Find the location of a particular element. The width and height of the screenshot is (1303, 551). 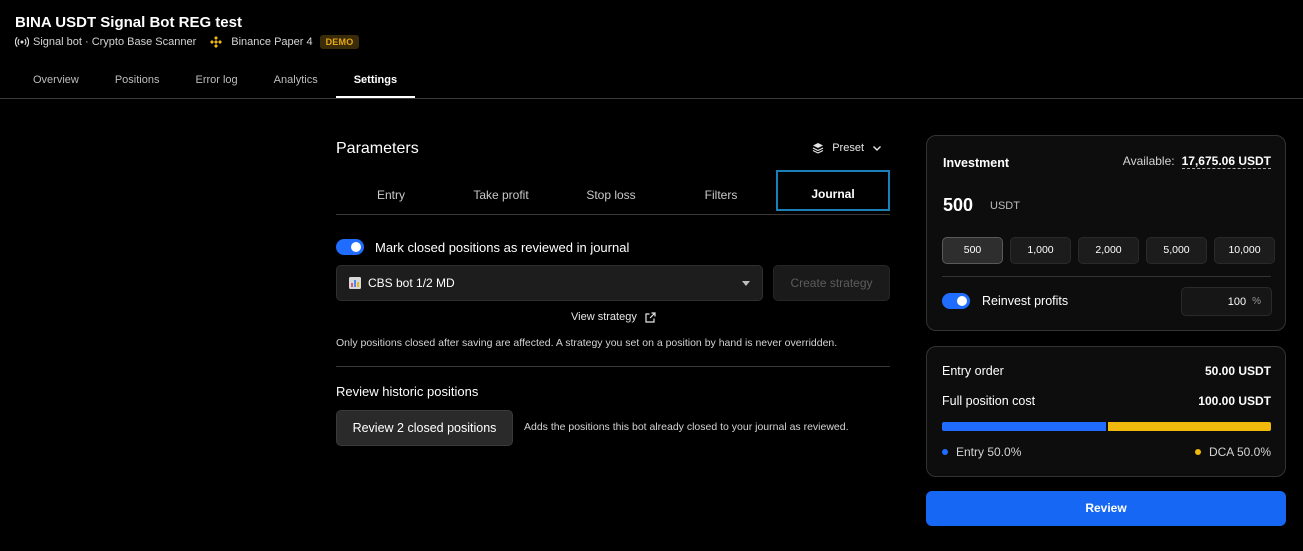

review-closed-positions-button: Review 2 closed positions is located at coordinates (424, 428).